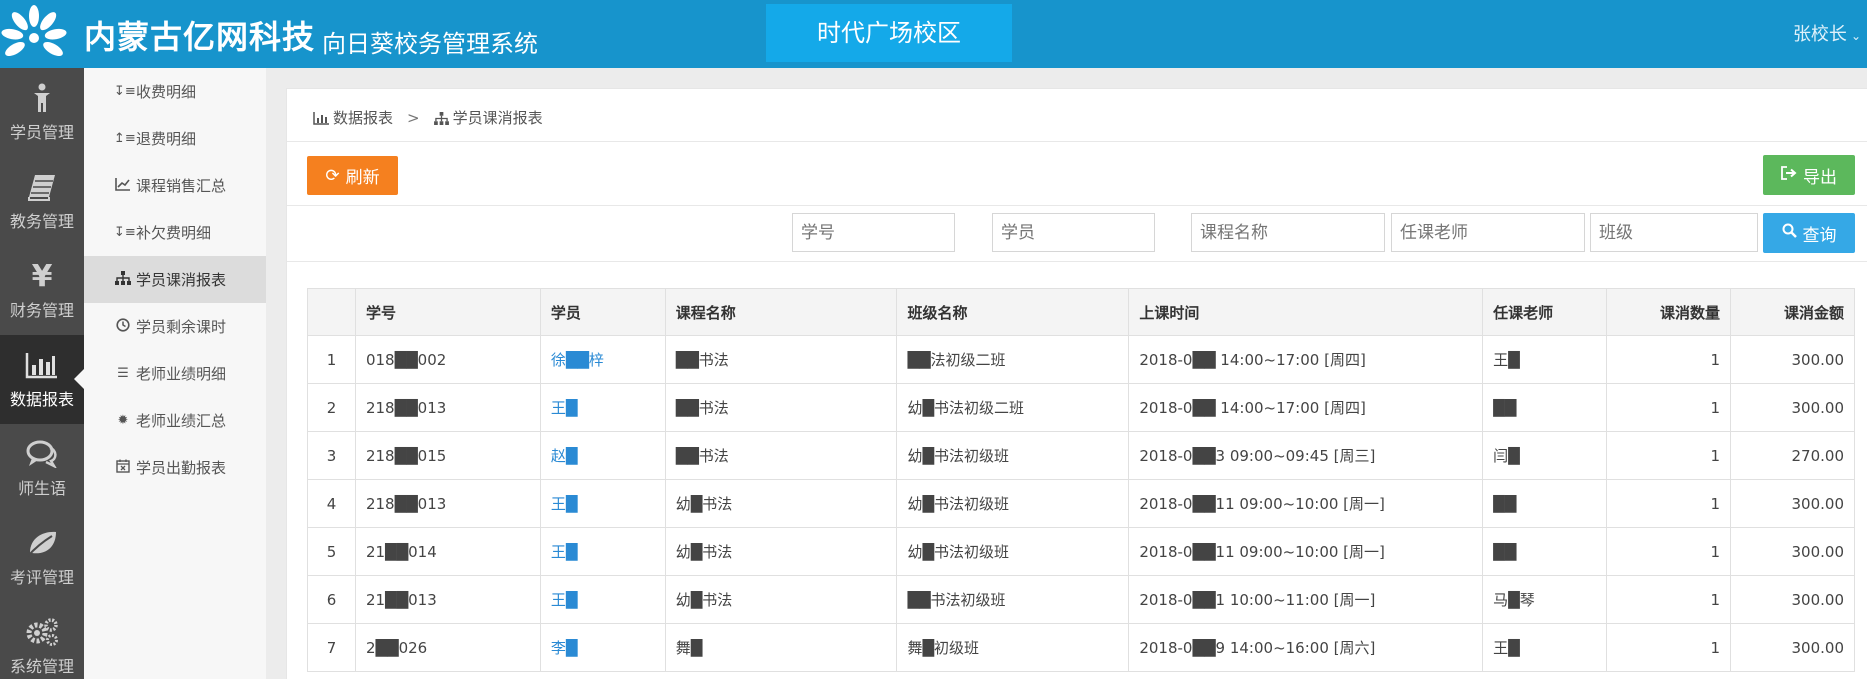 The image size is (1867, 679). Describe the element at coordinates (42, 632) in the screenshot. I see `gears-icon` at that location.